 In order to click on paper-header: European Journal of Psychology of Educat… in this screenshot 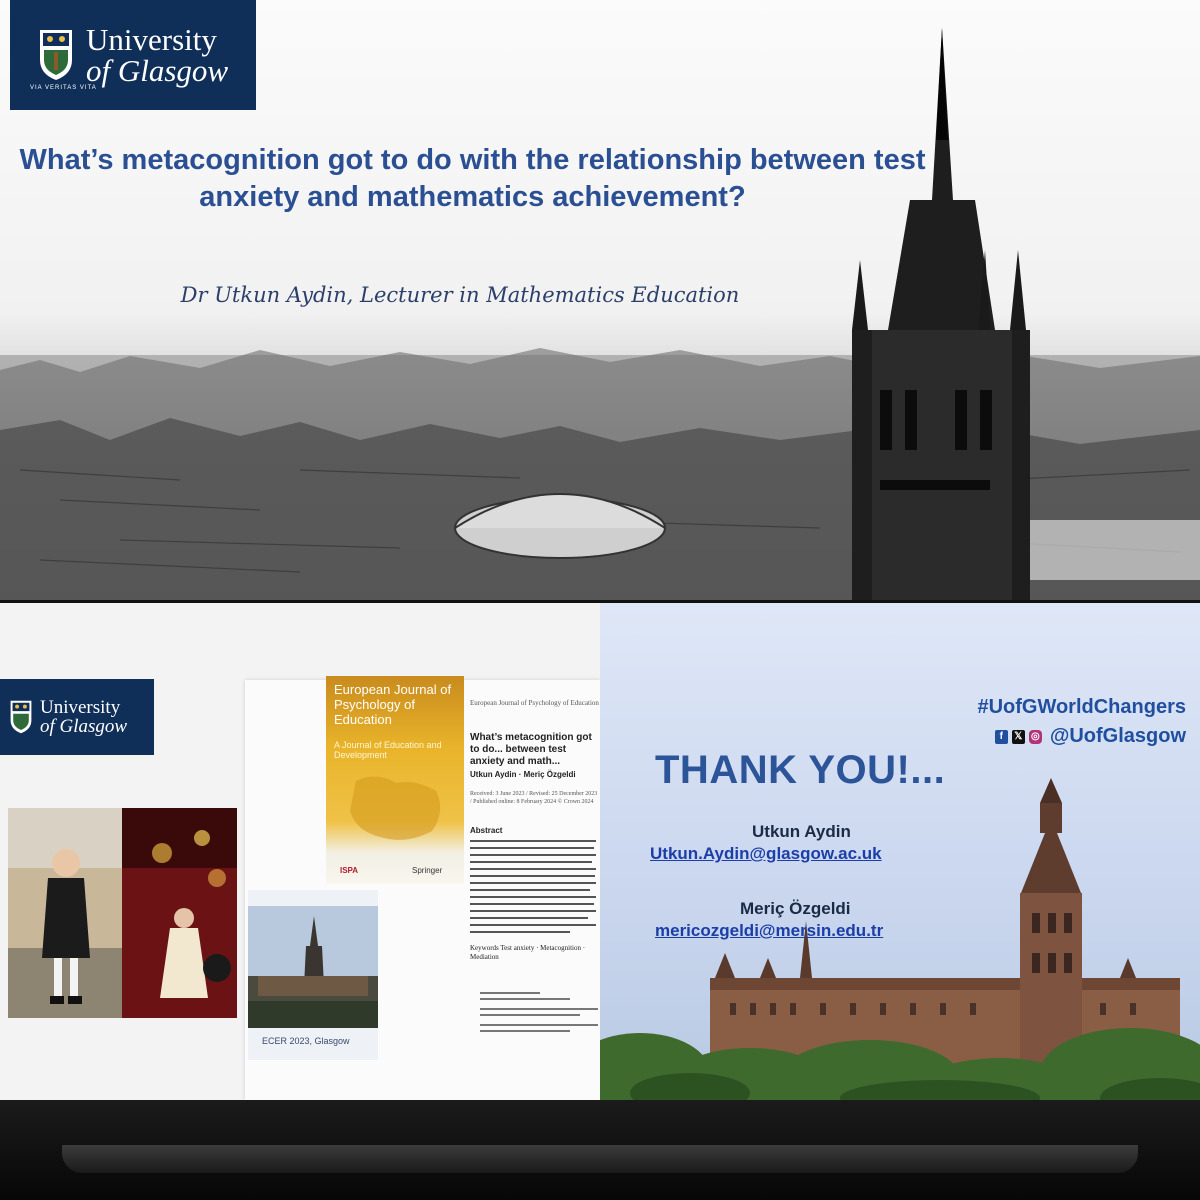, I will do `click(545, 703)`.